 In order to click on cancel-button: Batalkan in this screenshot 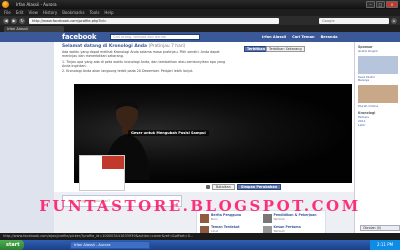, I will do `click(223, 187)`.